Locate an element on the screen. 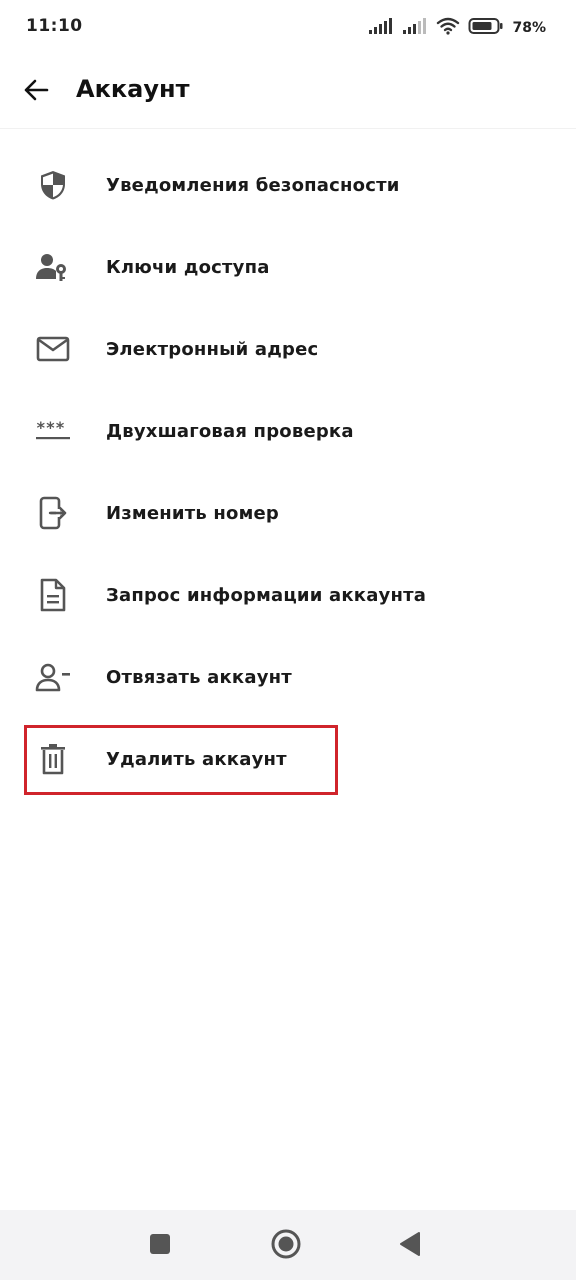 The width and height of the screenshot is (576, 1280). menu-item-two-step: *** Двухшаговая проверка is located at coordinates (288, 431).